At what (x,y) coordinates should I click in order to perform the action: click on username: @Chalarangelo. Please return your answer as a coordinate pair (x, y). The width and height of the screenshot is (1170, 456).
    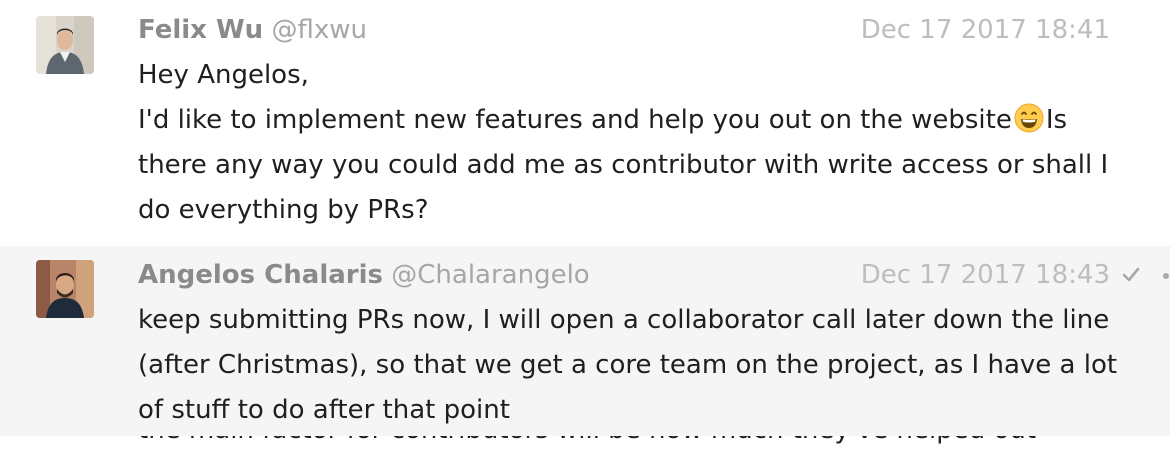
    Looking at the image, I should click on (490, 275).